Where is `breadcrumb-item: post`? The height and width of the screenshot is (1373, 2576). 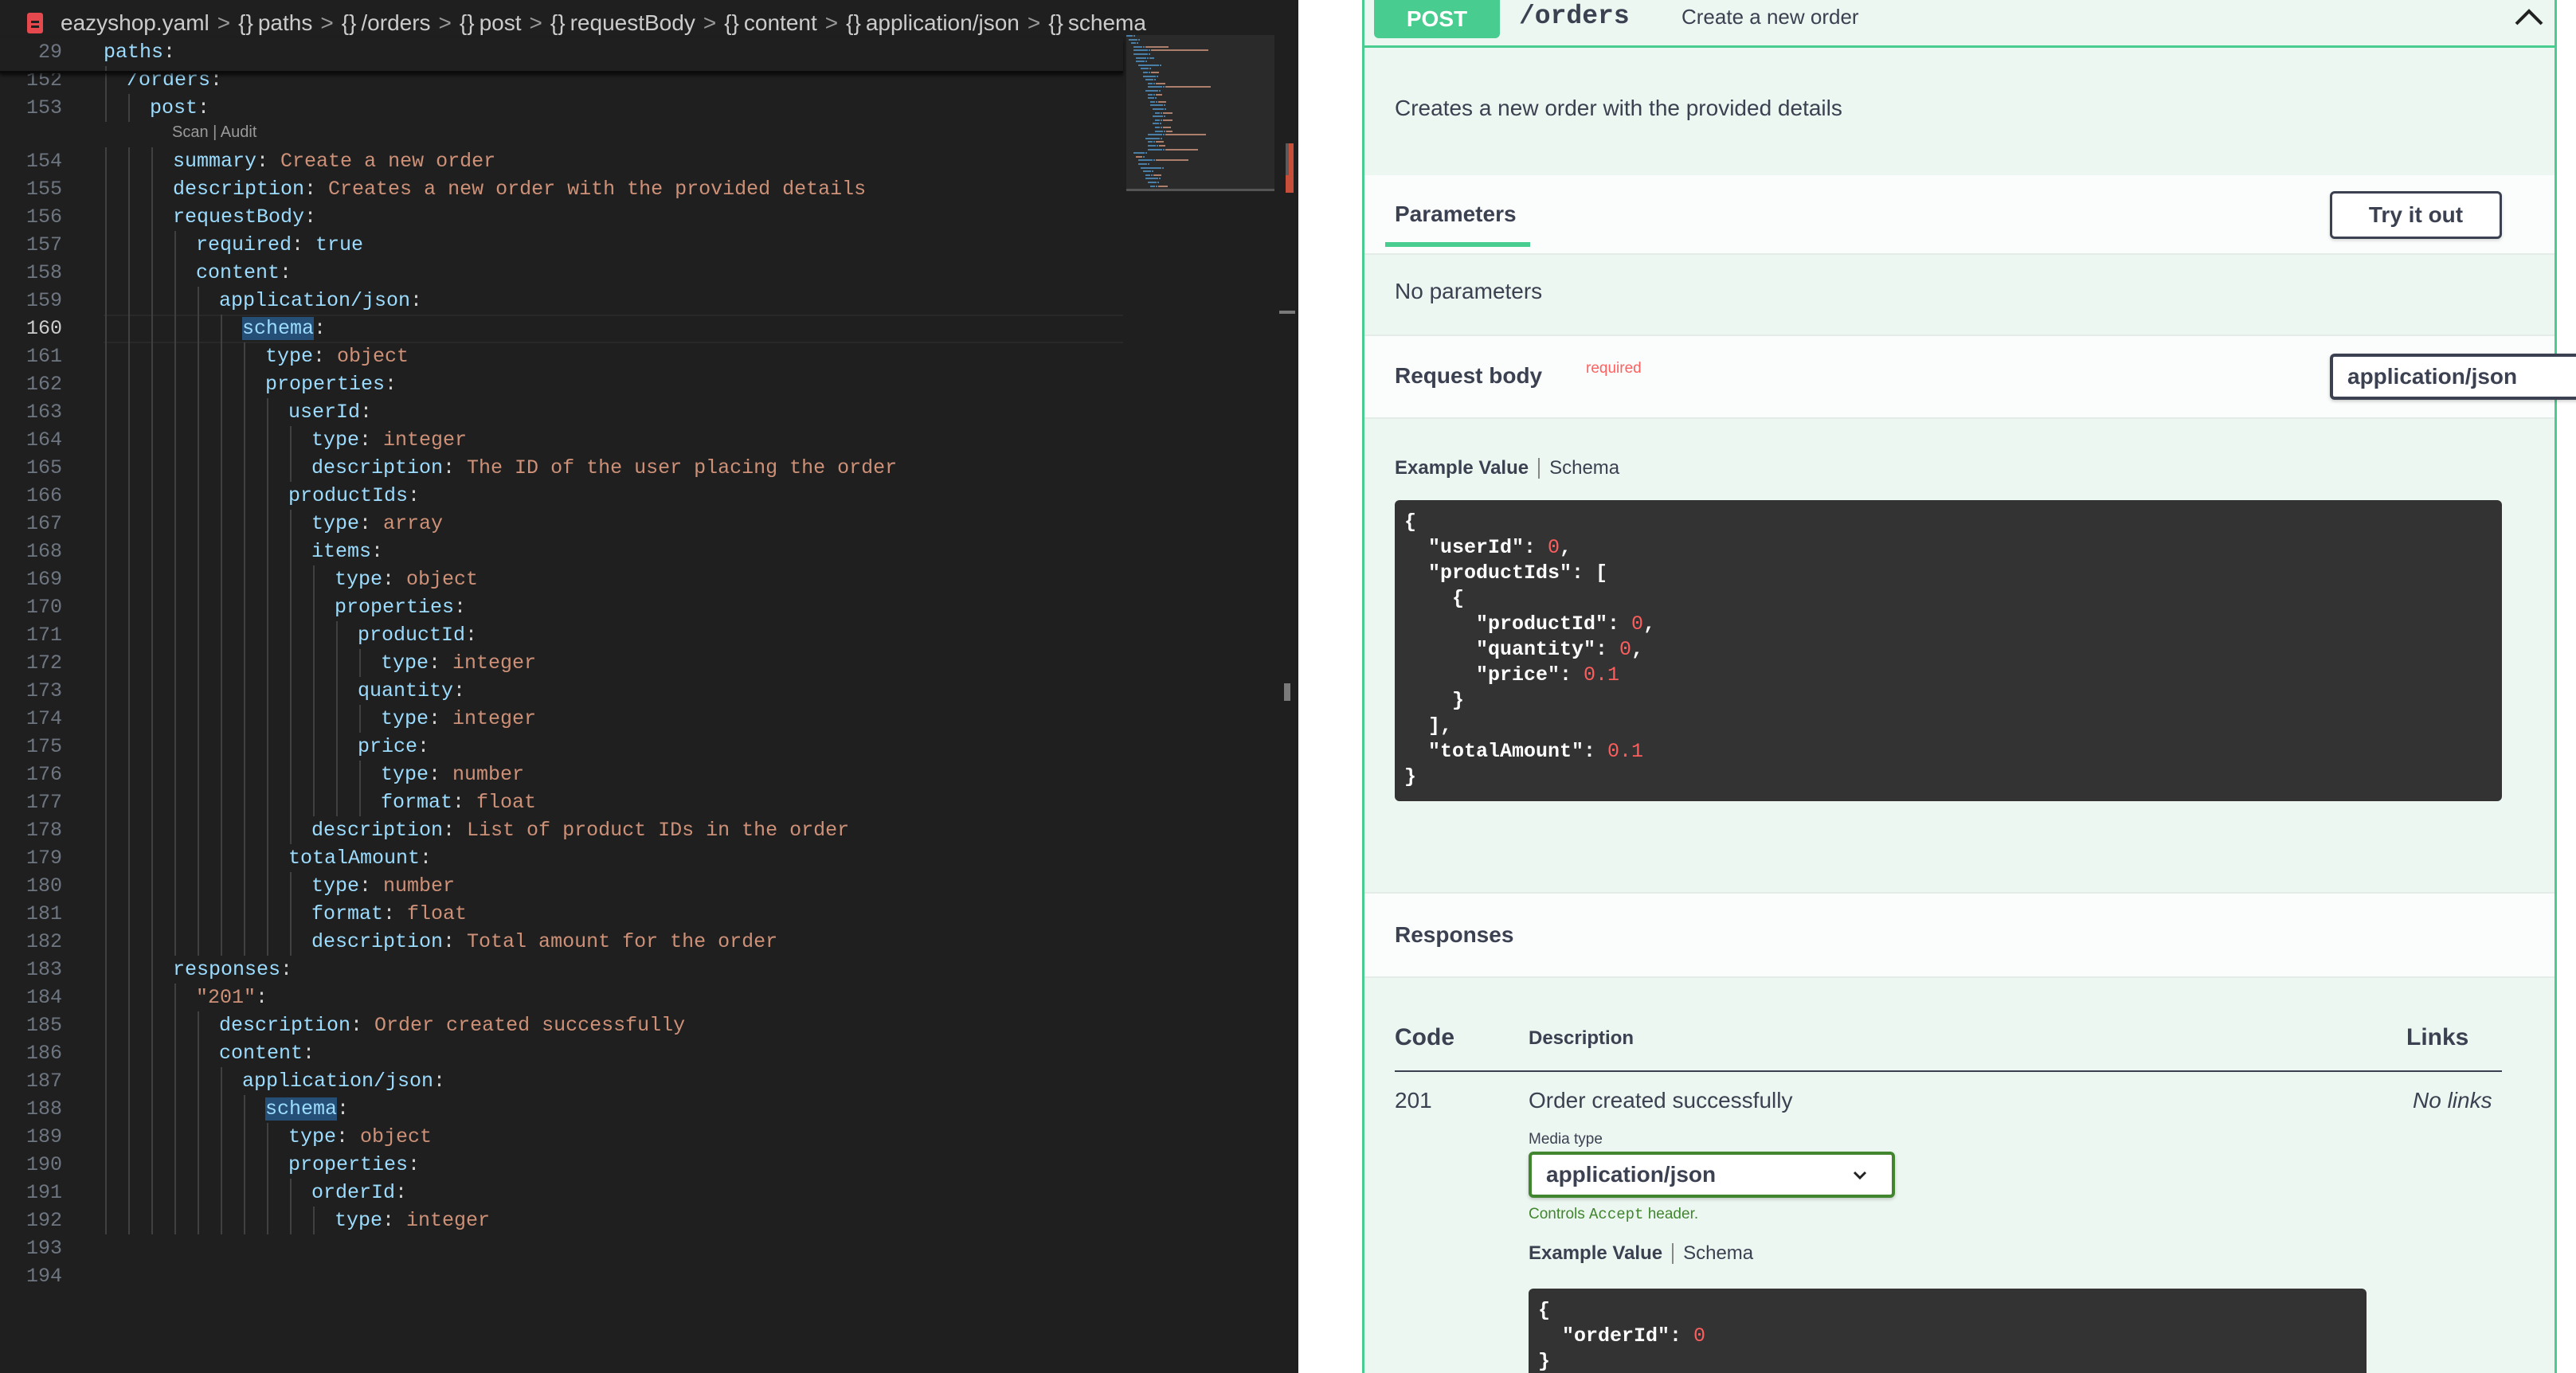
breadcrumb-item: post is located at coordinates (501, 23).